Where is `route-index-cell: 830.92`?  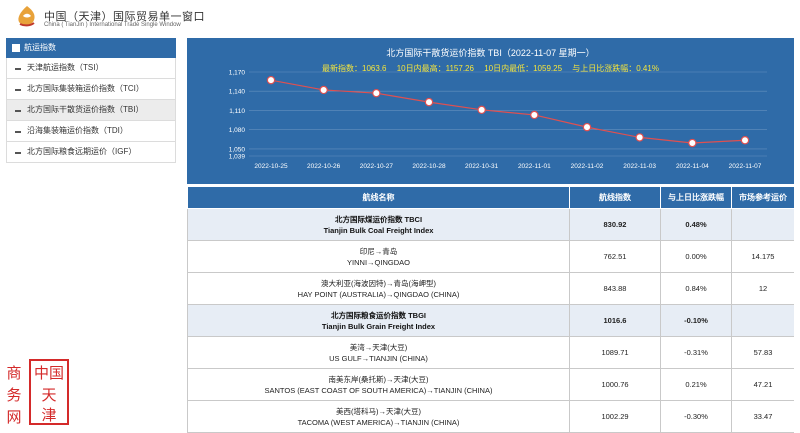
route-index-cell: 830.92 is located at coordinates (615, 224).